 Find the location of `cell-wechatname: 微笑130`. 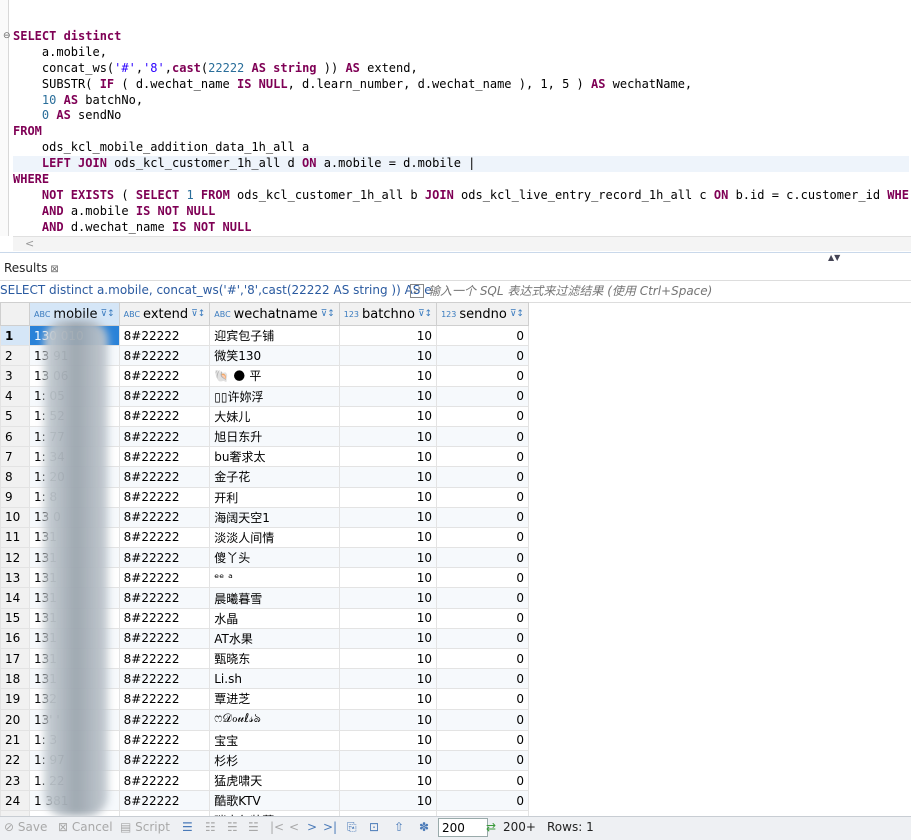

cell-wechatname: 微笑130 is located at coordinates (274, 356).